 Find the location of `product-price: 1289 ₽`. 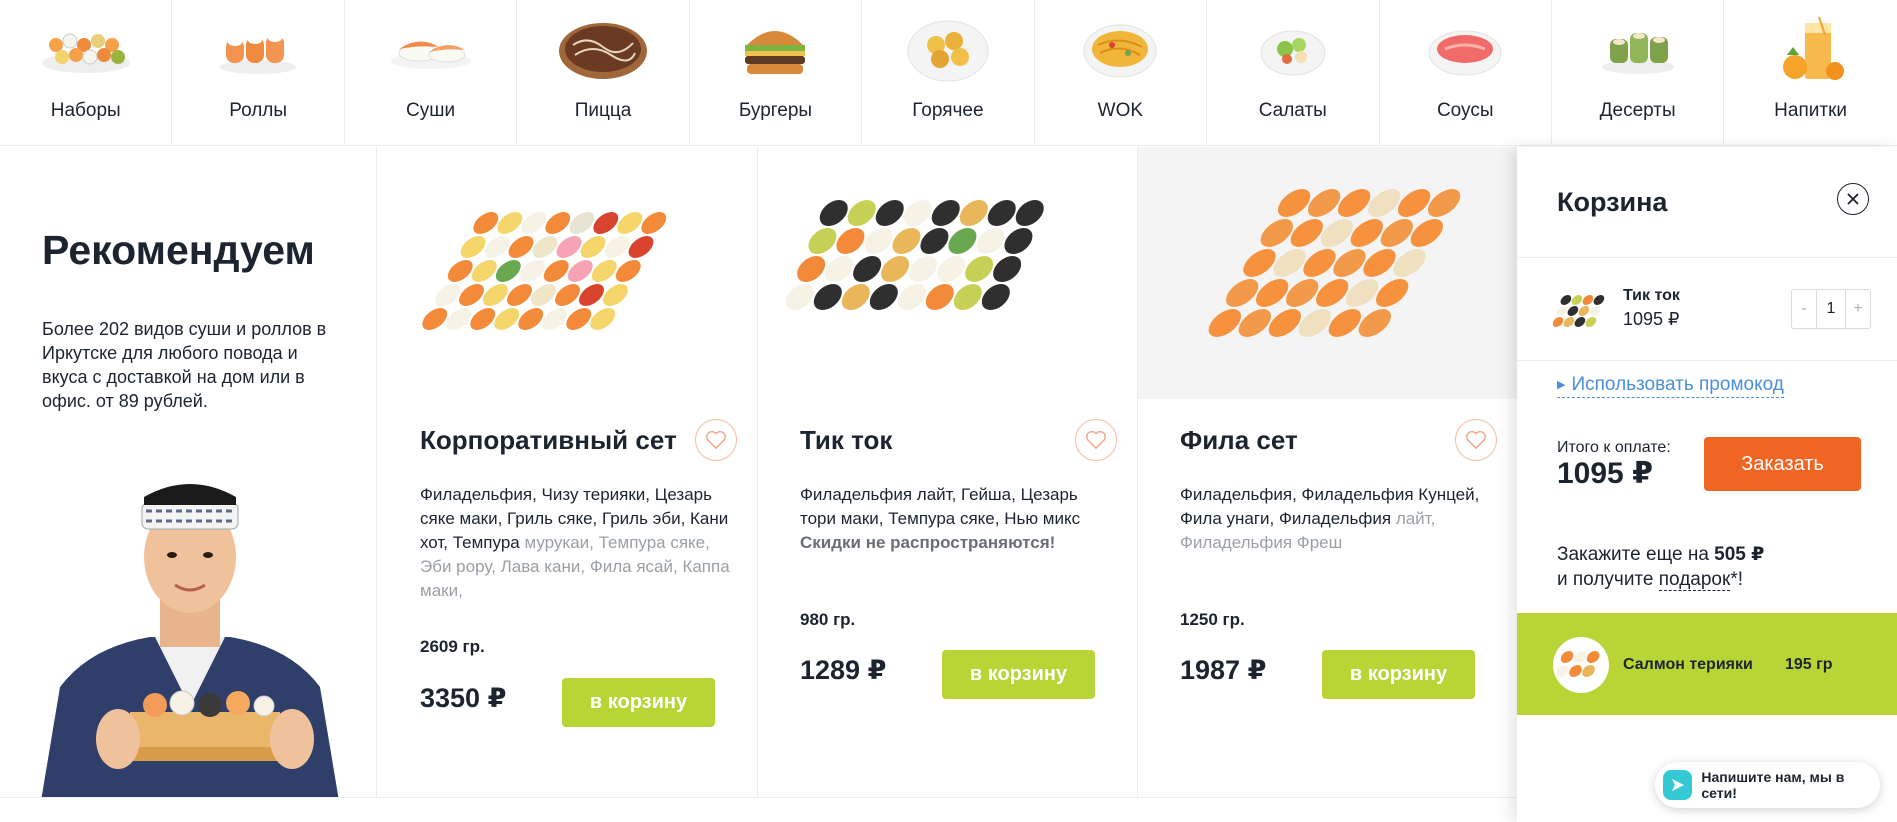

product-price: 1289 ₽ is located at coordinates (843, 670).